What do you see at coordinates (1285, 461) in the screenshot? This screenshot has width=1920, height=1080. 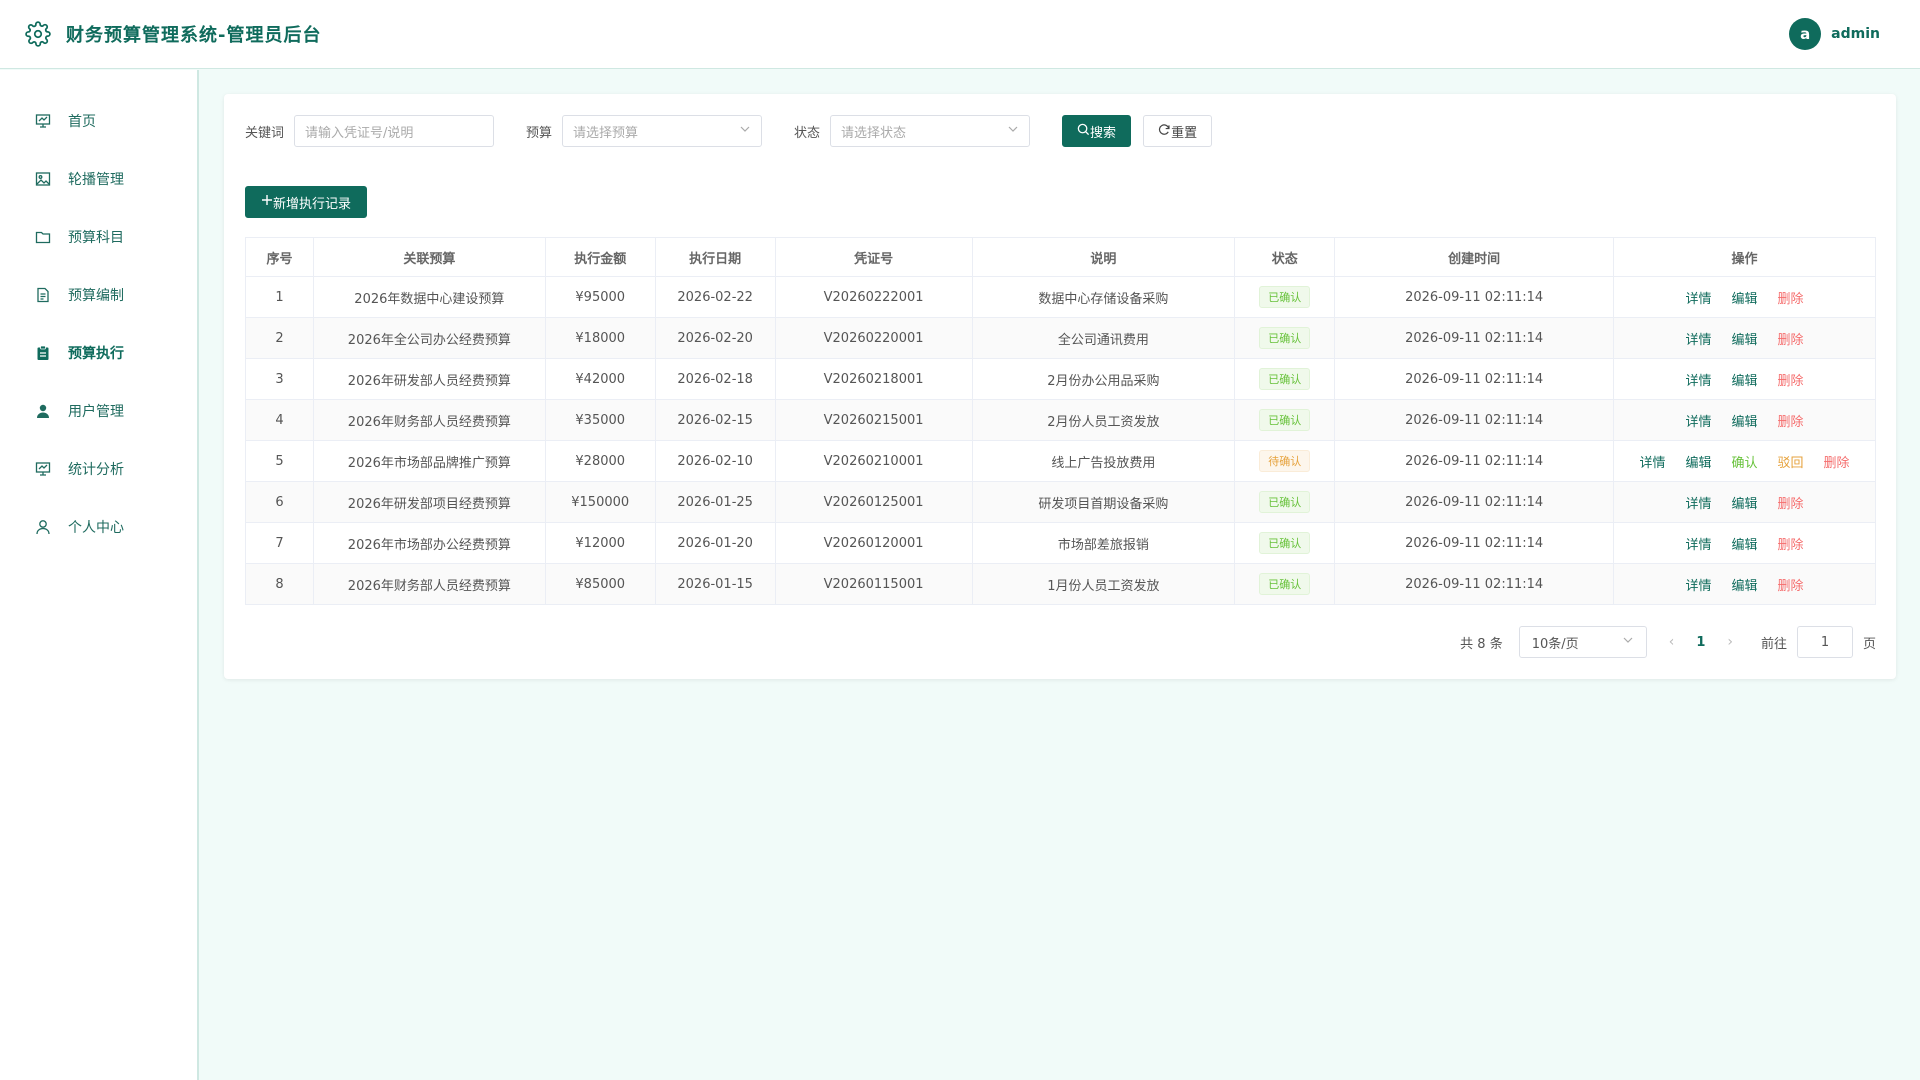 I see `table-cell-status: 待确认` at bounding box center [1285, 461].